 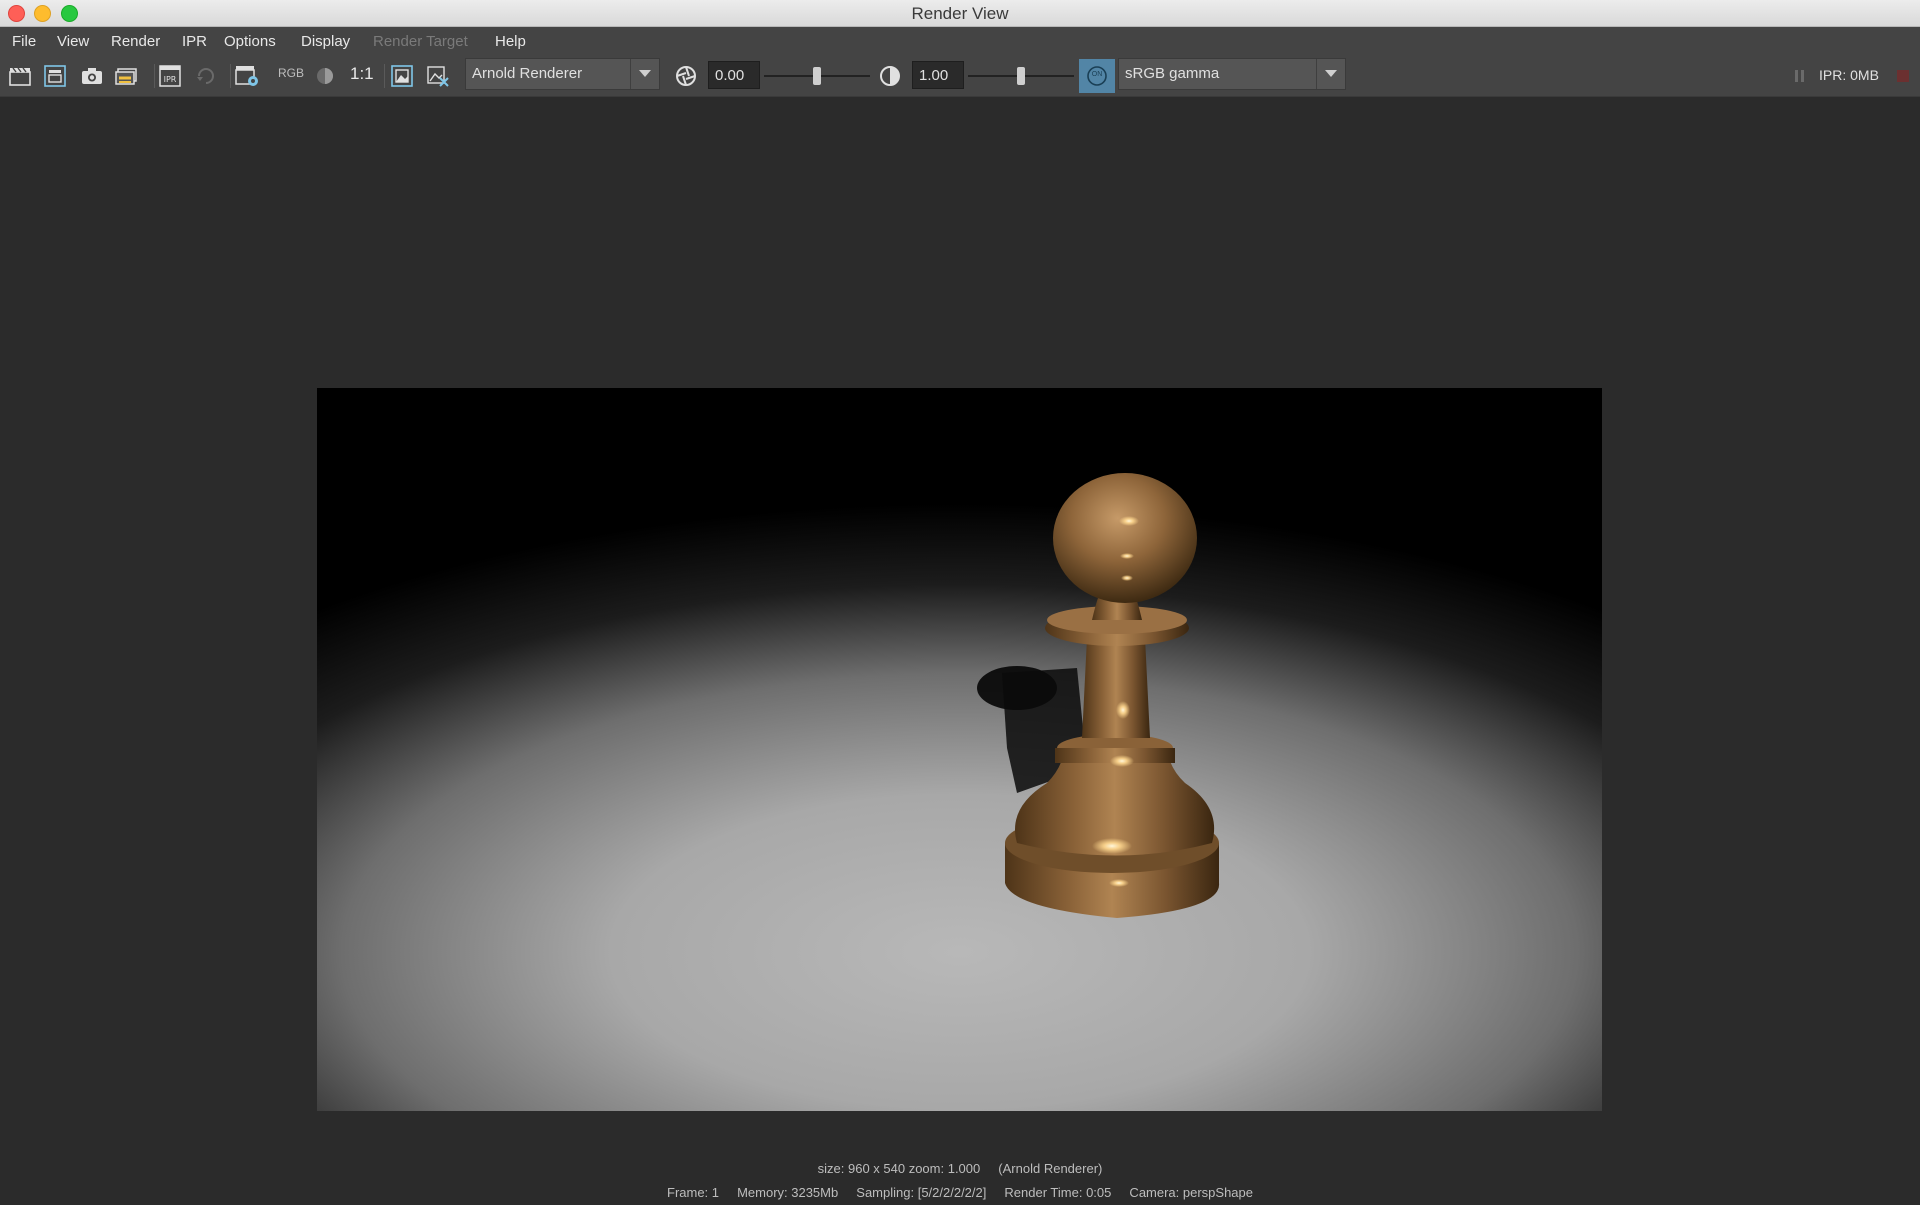 What do you see at coordinates (92, 76) in the screenshot?
I see `snapshot-camera-icon` at bounding box center [92, 76].